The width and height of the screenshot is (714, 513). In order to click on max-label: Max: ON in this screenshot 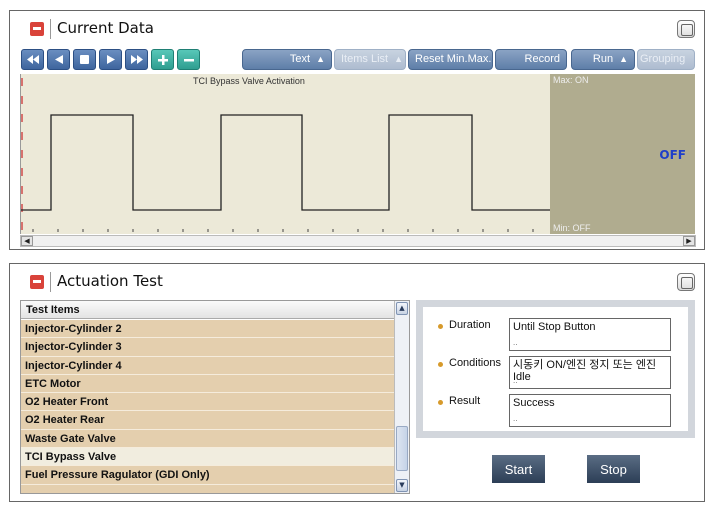, I will do `click(571, 80)`.